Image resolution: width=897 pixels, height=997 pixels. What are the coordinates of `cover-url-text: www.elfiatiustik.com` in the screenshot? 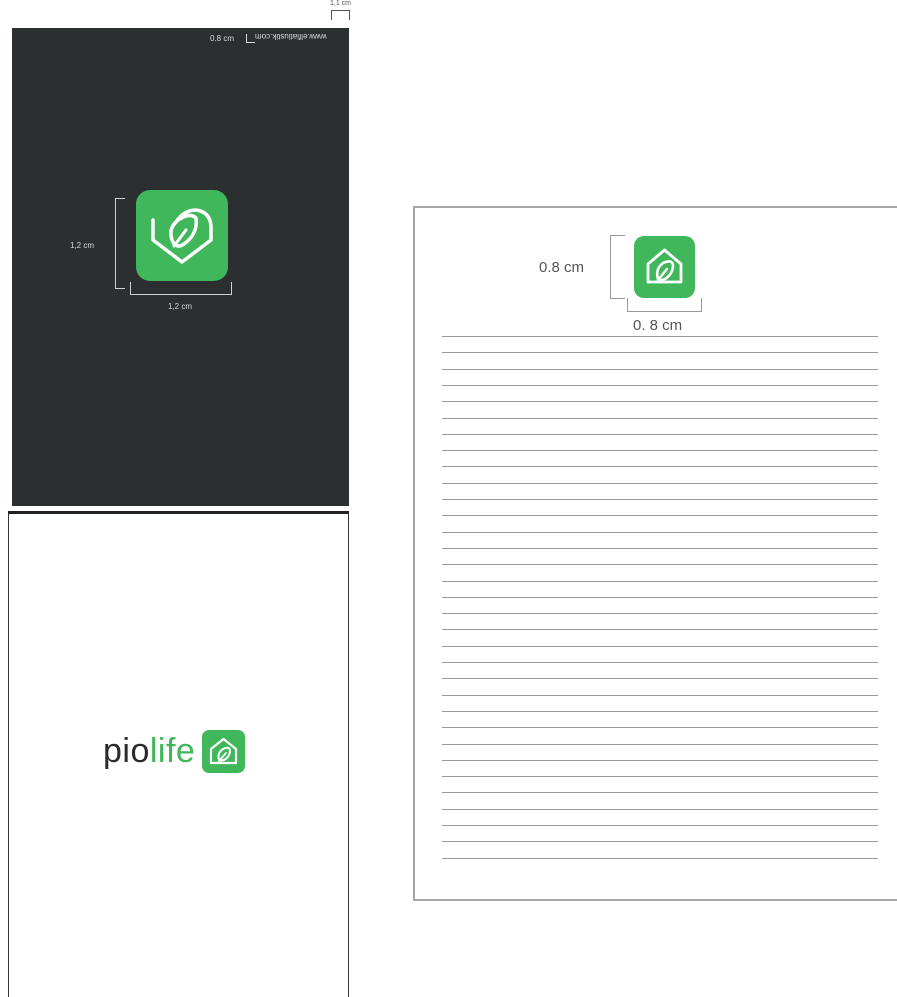 It's located at (291, 36).